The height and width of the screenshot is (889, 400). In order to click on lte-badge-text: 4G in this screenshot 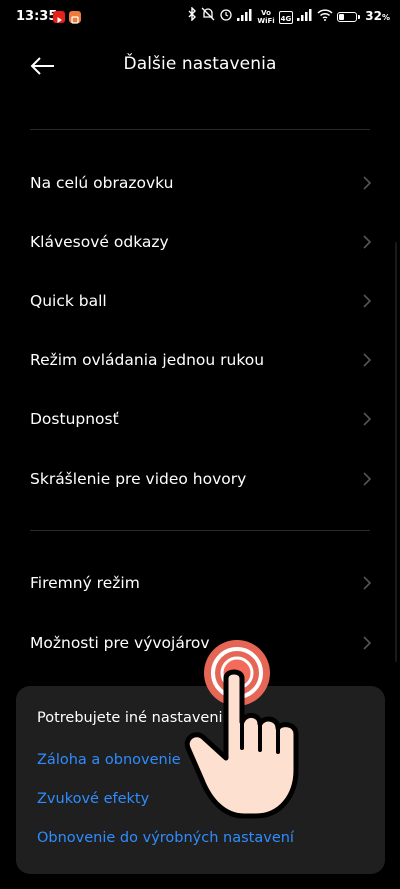, I will do `click(286, 18)`.